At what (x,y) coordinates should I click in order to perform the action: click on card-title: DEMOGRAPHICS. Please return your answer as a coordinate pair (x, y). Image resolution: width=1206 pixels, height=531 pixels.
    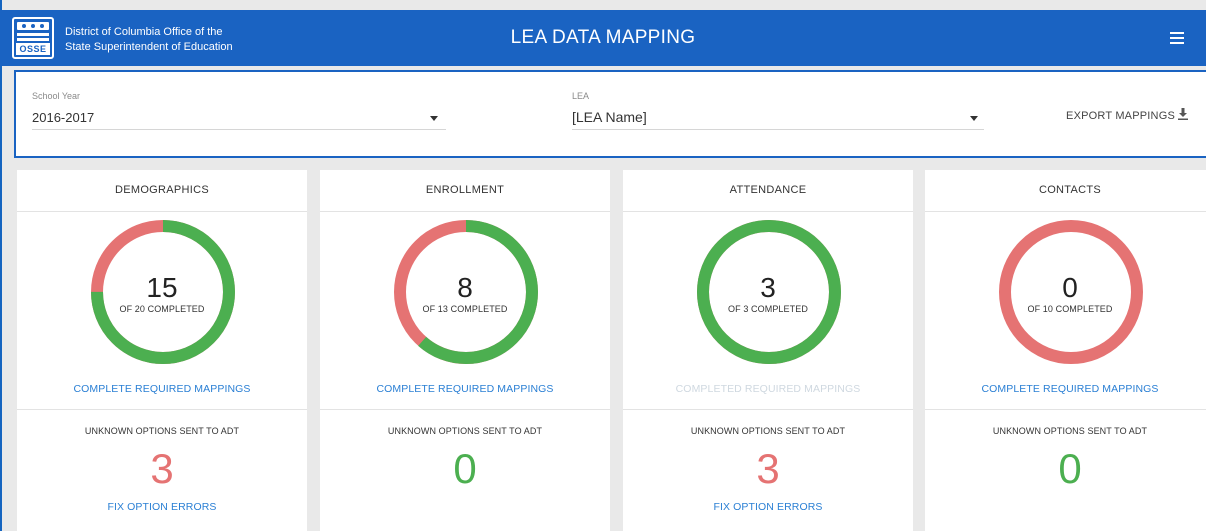
    Looking at the image, I should click on (162, 190).